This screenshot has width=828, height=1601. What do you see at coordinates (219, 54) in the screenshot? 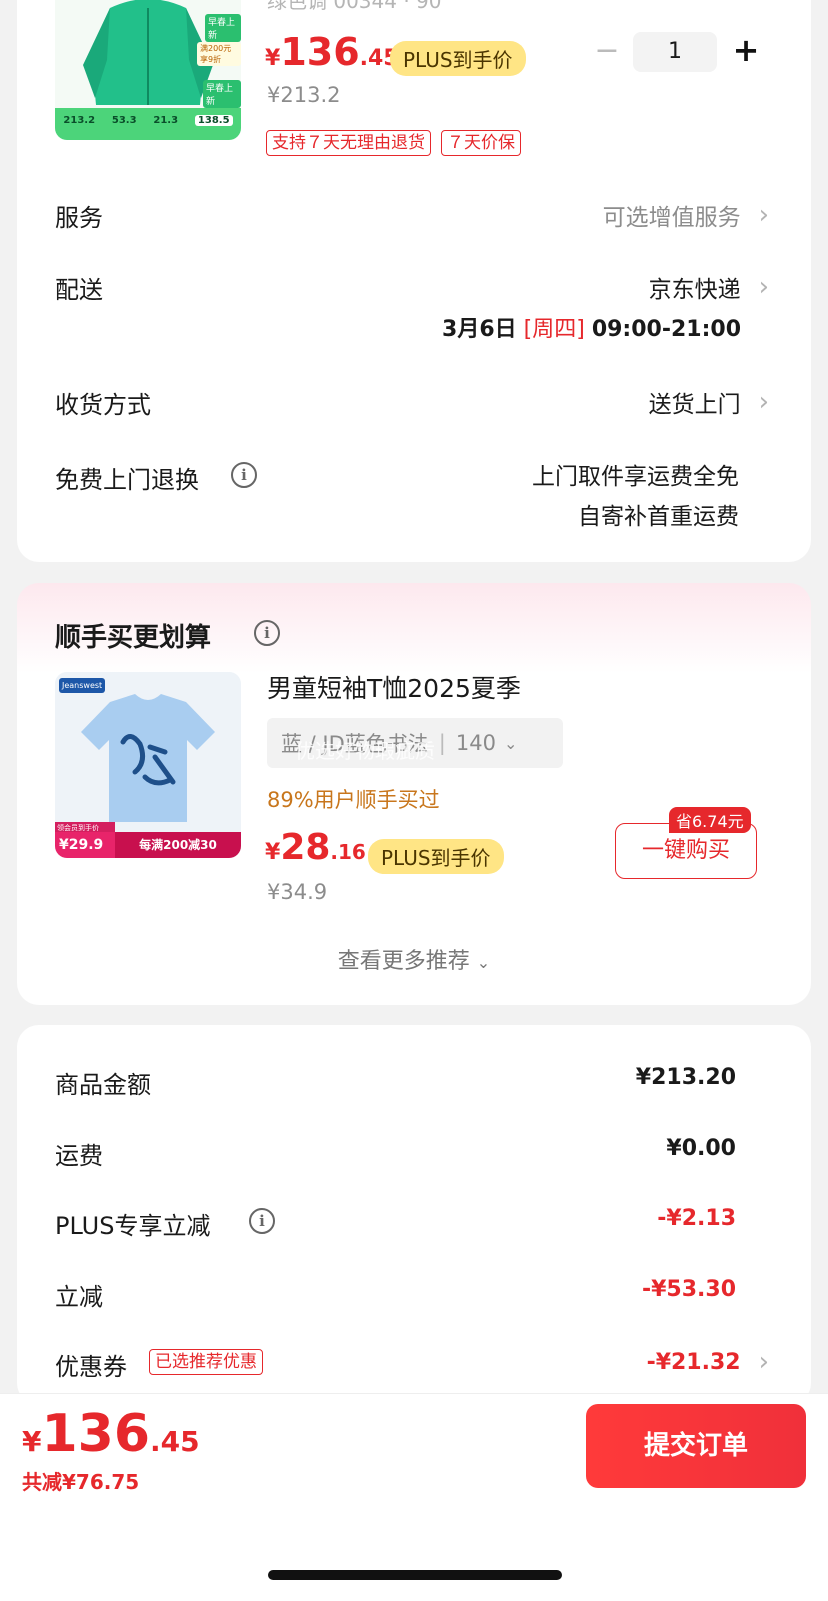
I see `thumb-promo: 满200元享9折` at bounding box center [219, 54].